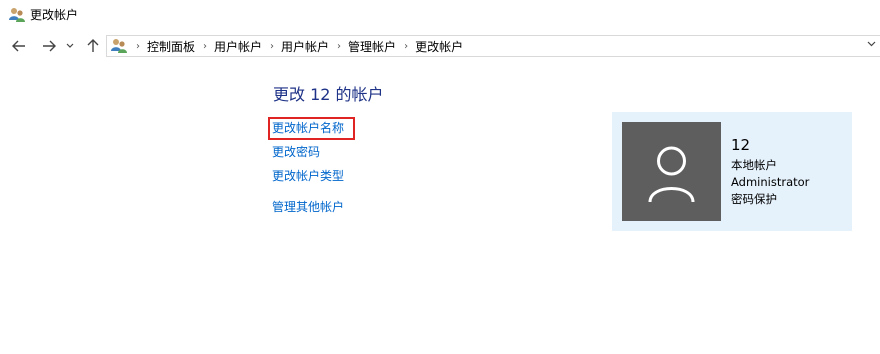  I want to click on navigation-bar: › 控制面板 › 用户帐户 › 用户帐户 › 管理帐户 › 更改帐户, so click(440, 46).